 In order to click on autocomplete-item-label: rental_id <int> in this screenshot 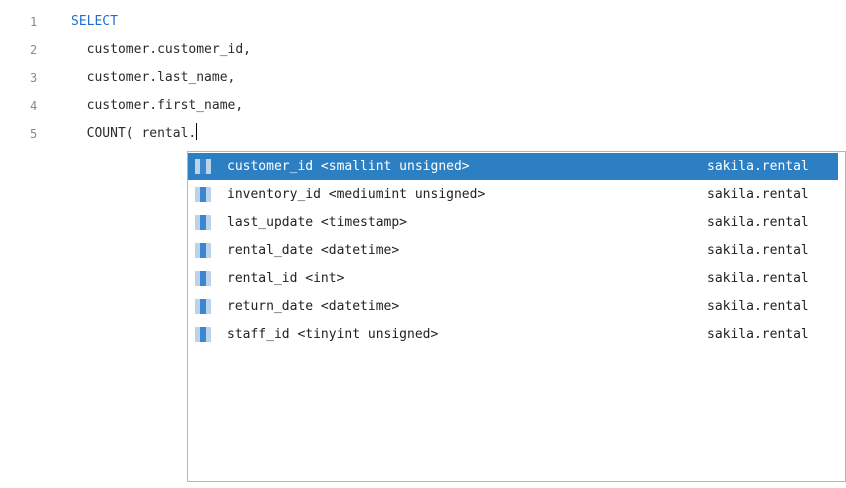, I will do `click(286, 278)`.